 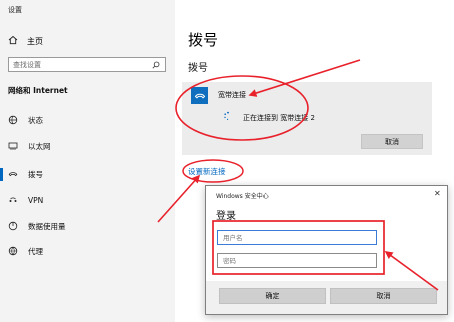 What do you see at coordinates (198, 68) in the screenshot?
I see `section-title: 拨号` at bounding box center [198, 68].